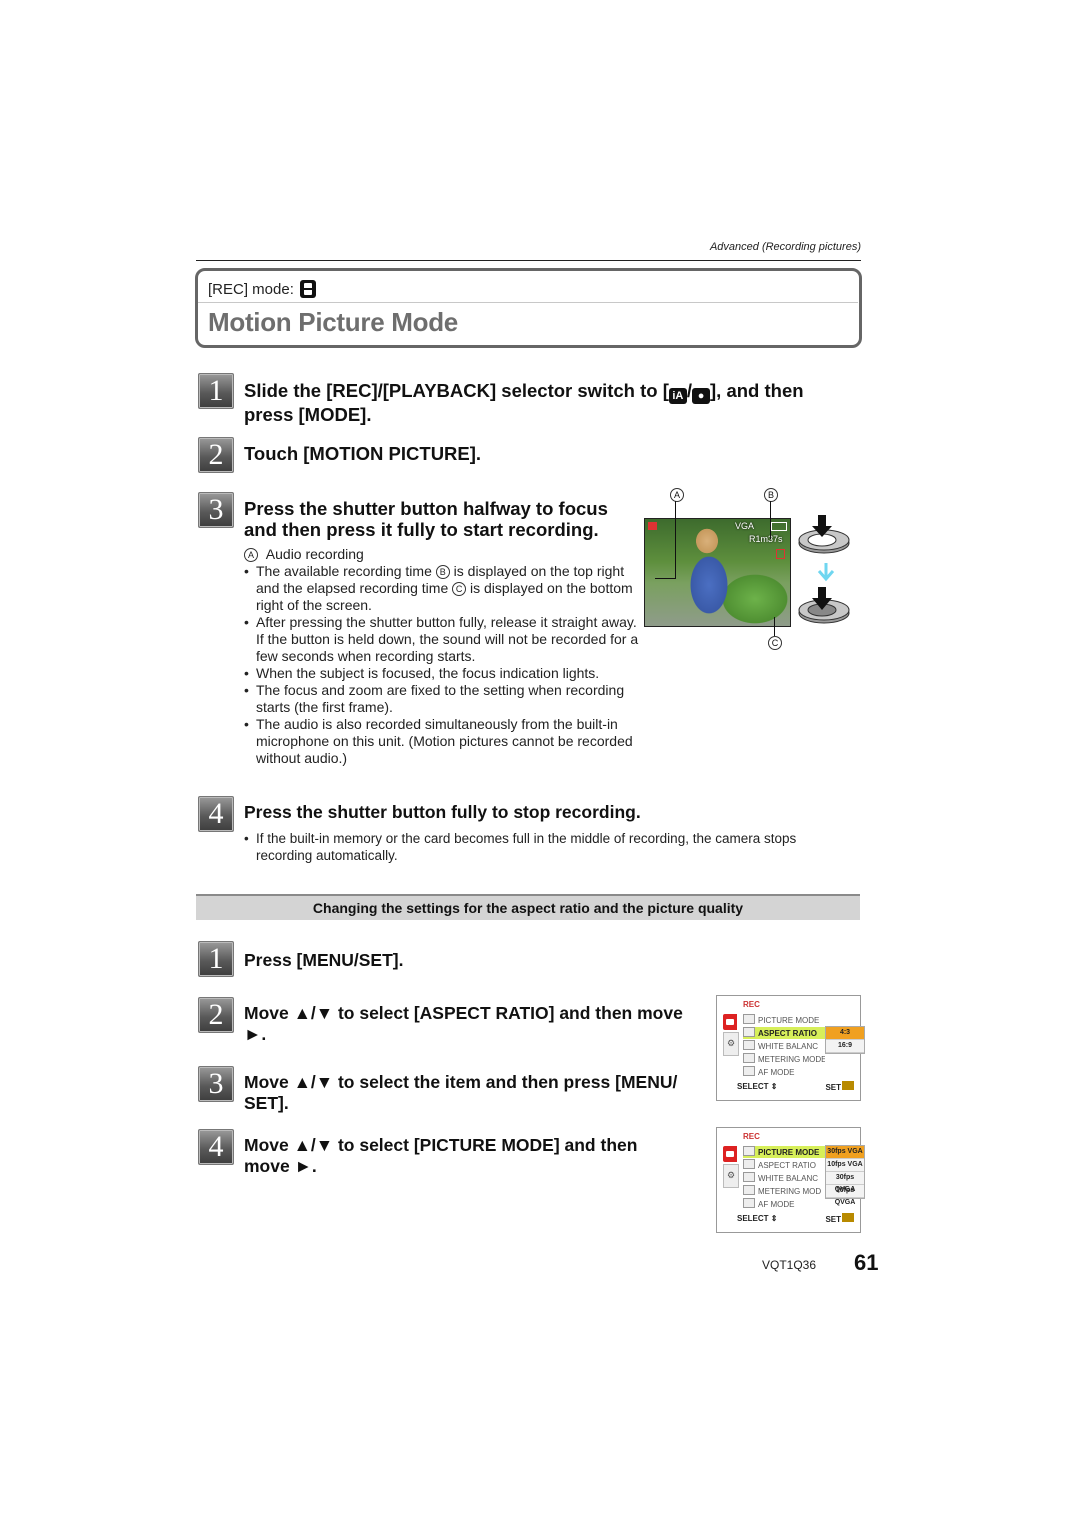  Describe the element at coordinates (459, 589) in the screenshot. I see `callout-c-marker: C` at that location.